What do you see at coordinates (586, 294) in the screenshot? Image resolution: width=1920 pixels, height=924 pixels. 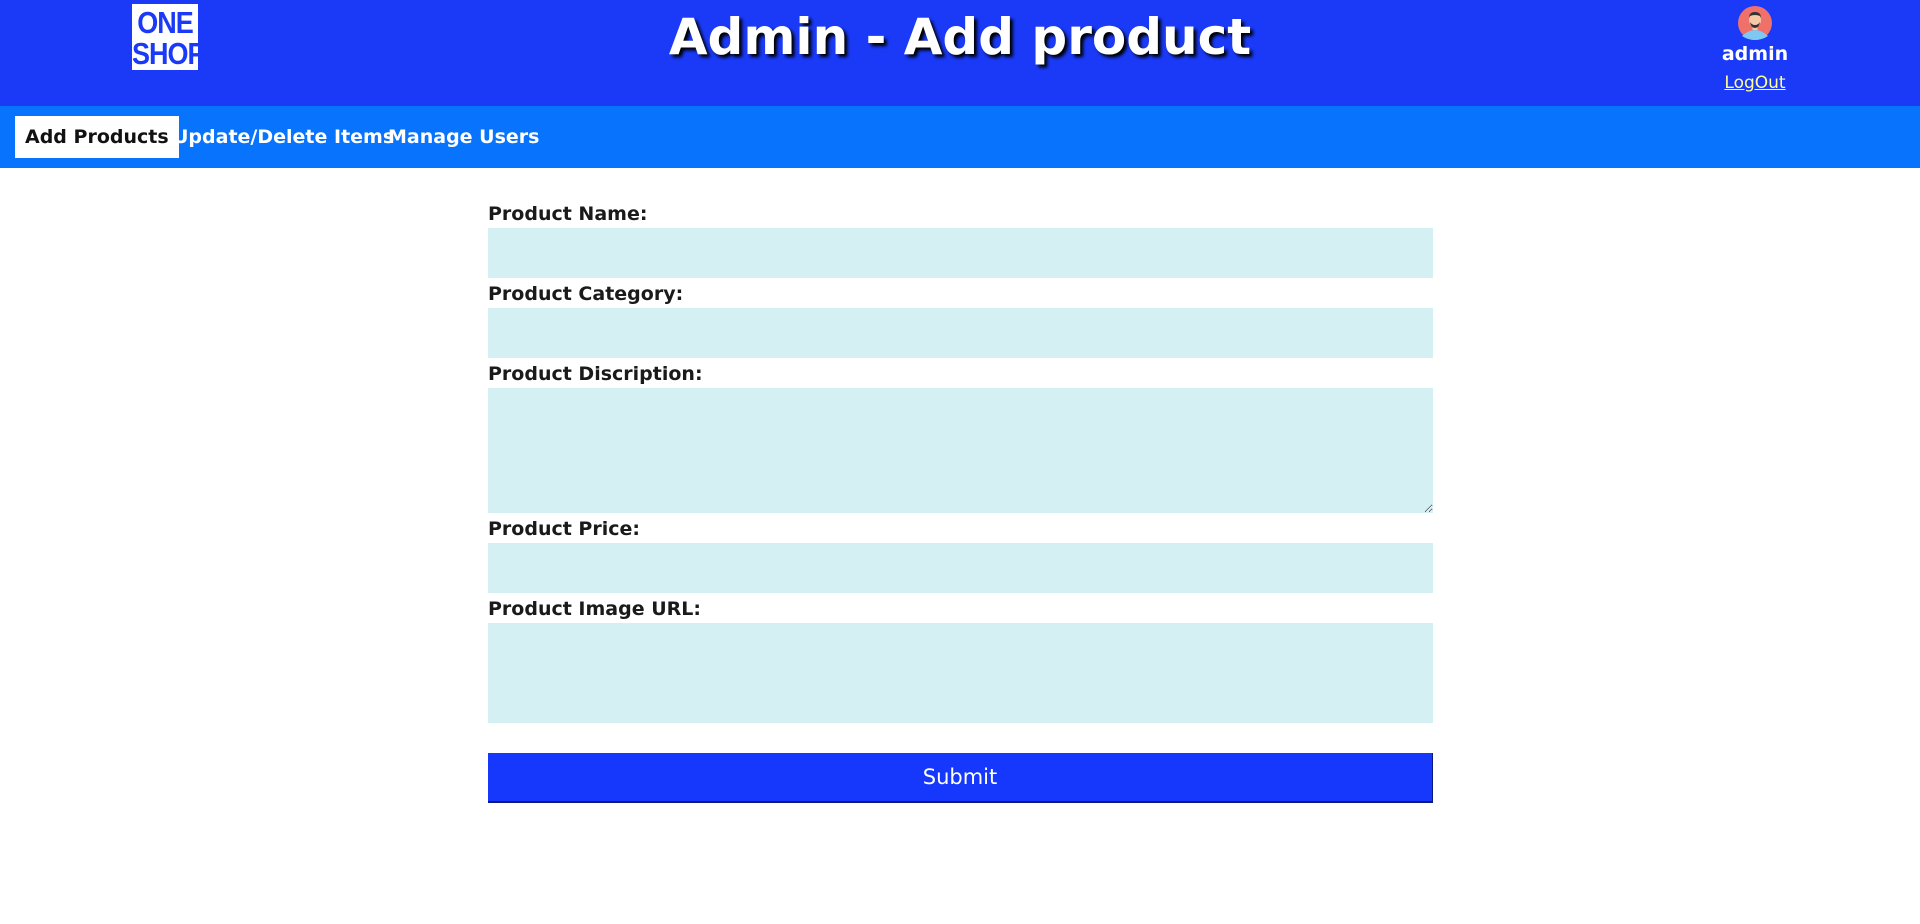 I see `product-category-label: Product Category:` at bounding box center [586, 294].